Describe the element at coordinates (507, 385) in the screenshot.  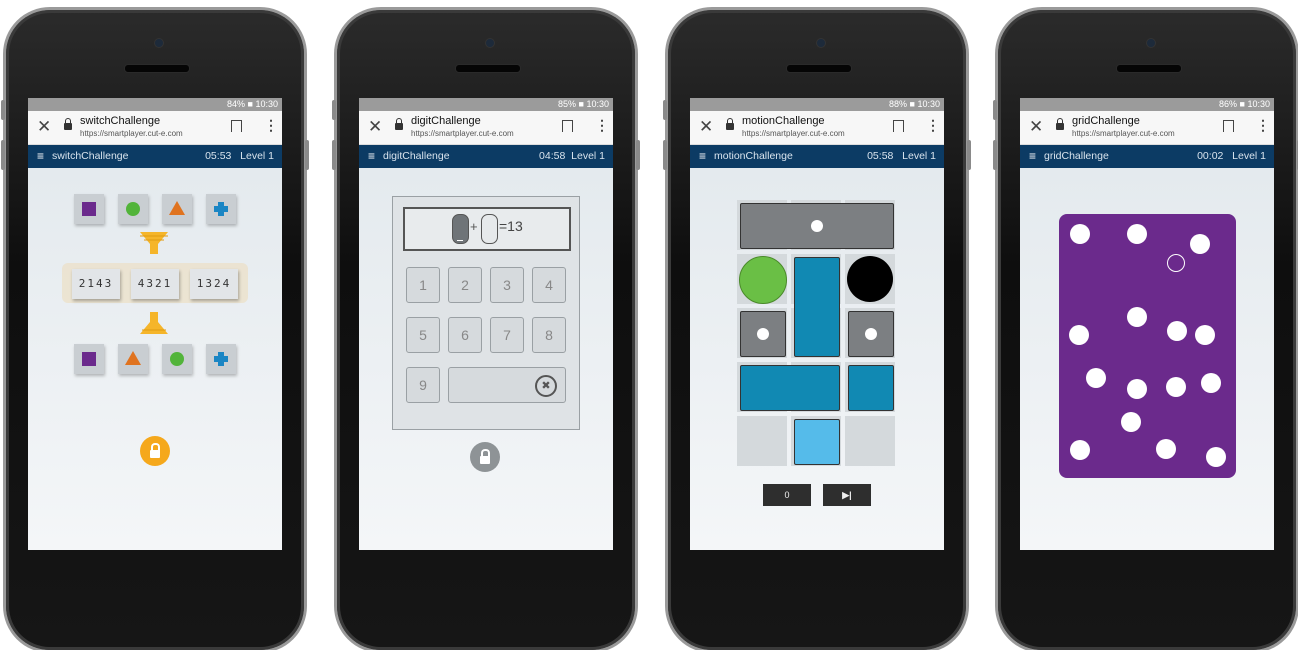
I see `delete-key: ✖` at that location.